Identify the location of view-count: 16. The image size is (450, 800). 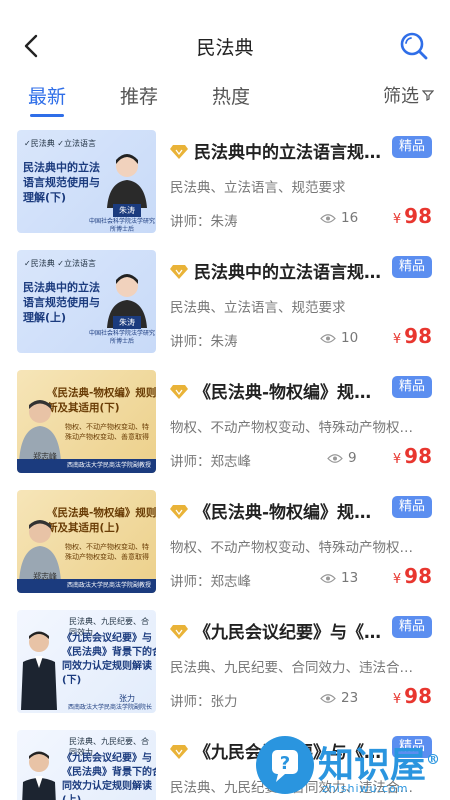
(339, 218).